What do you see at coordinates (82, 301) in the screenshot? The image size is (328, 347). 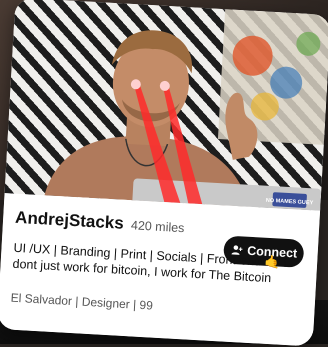 I see `profile-meta: El Salvador | Designer | 99` at bounding box center [82, 301].